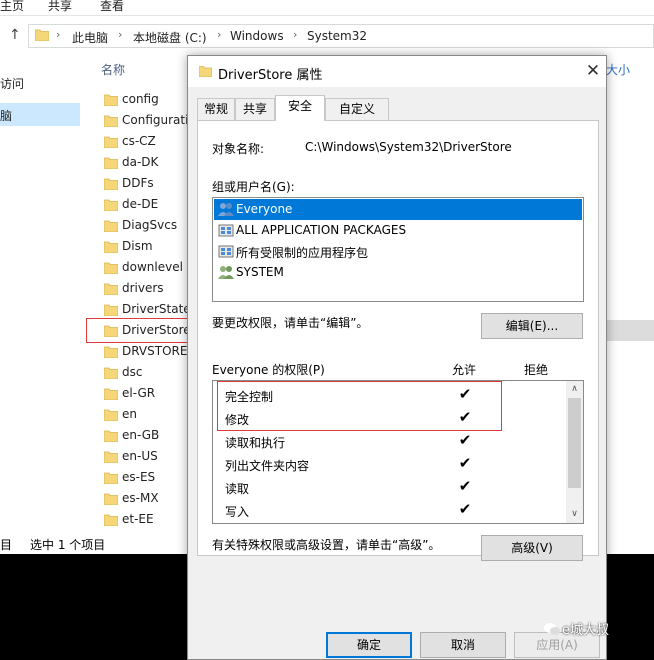 The width and height of the screenshot is (654, 660). I want to click on tab-customize: 自定义, so click(357, 109).